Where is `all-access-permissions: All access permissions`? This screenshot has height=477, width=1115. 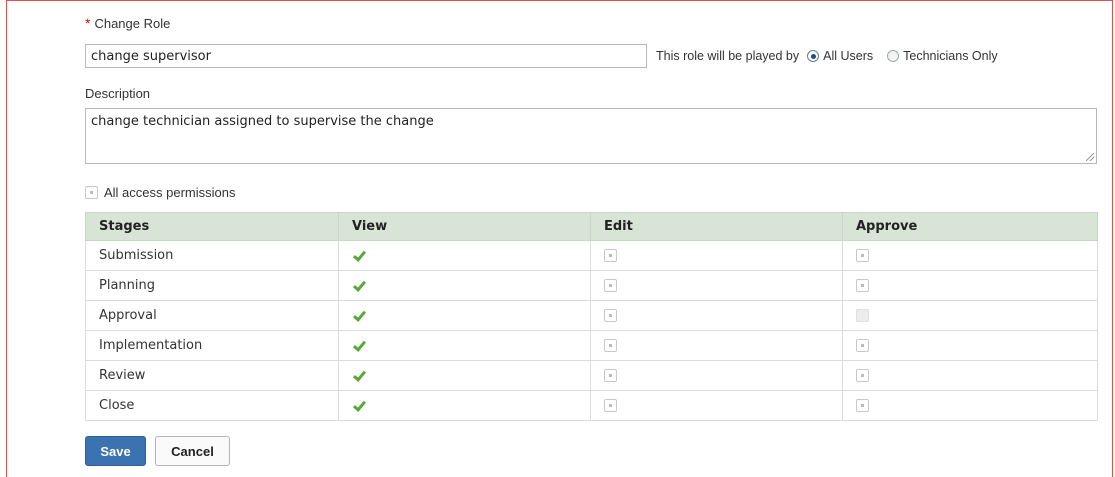
all-access-permissions: All access permissions is located at coordinates (160, 192).